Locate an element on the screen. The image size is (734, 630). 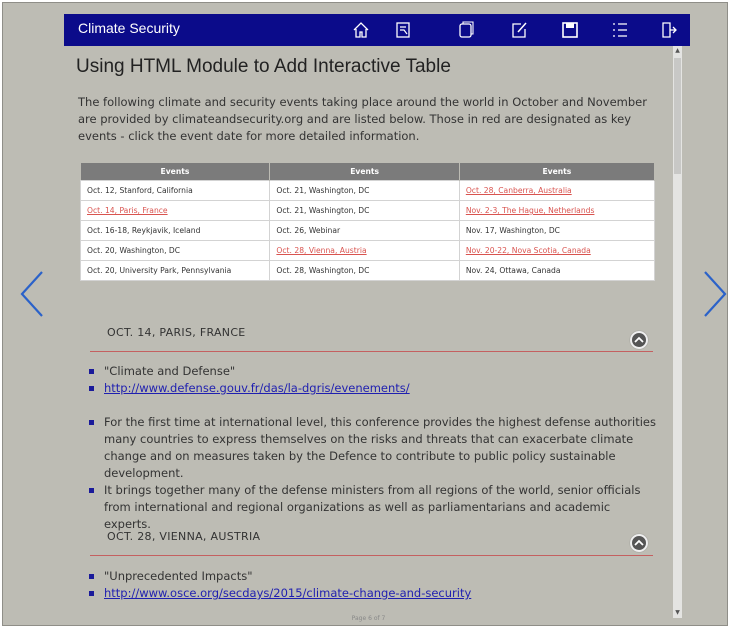
list-icon is located at coordinates (620, 30).